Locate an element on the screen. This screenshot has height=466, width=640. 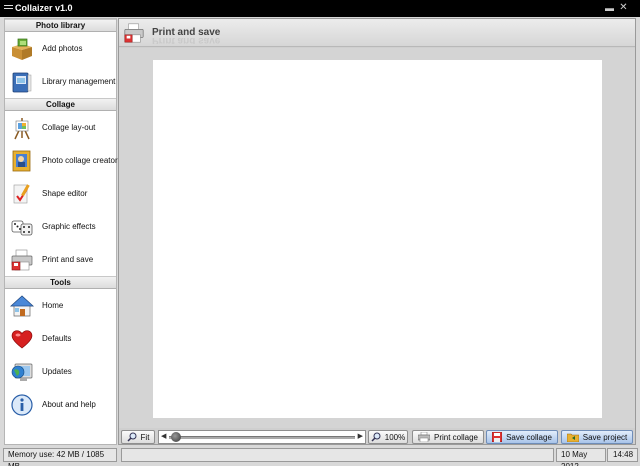
section-header-tools: Tools is located at coordinates (60, 282).